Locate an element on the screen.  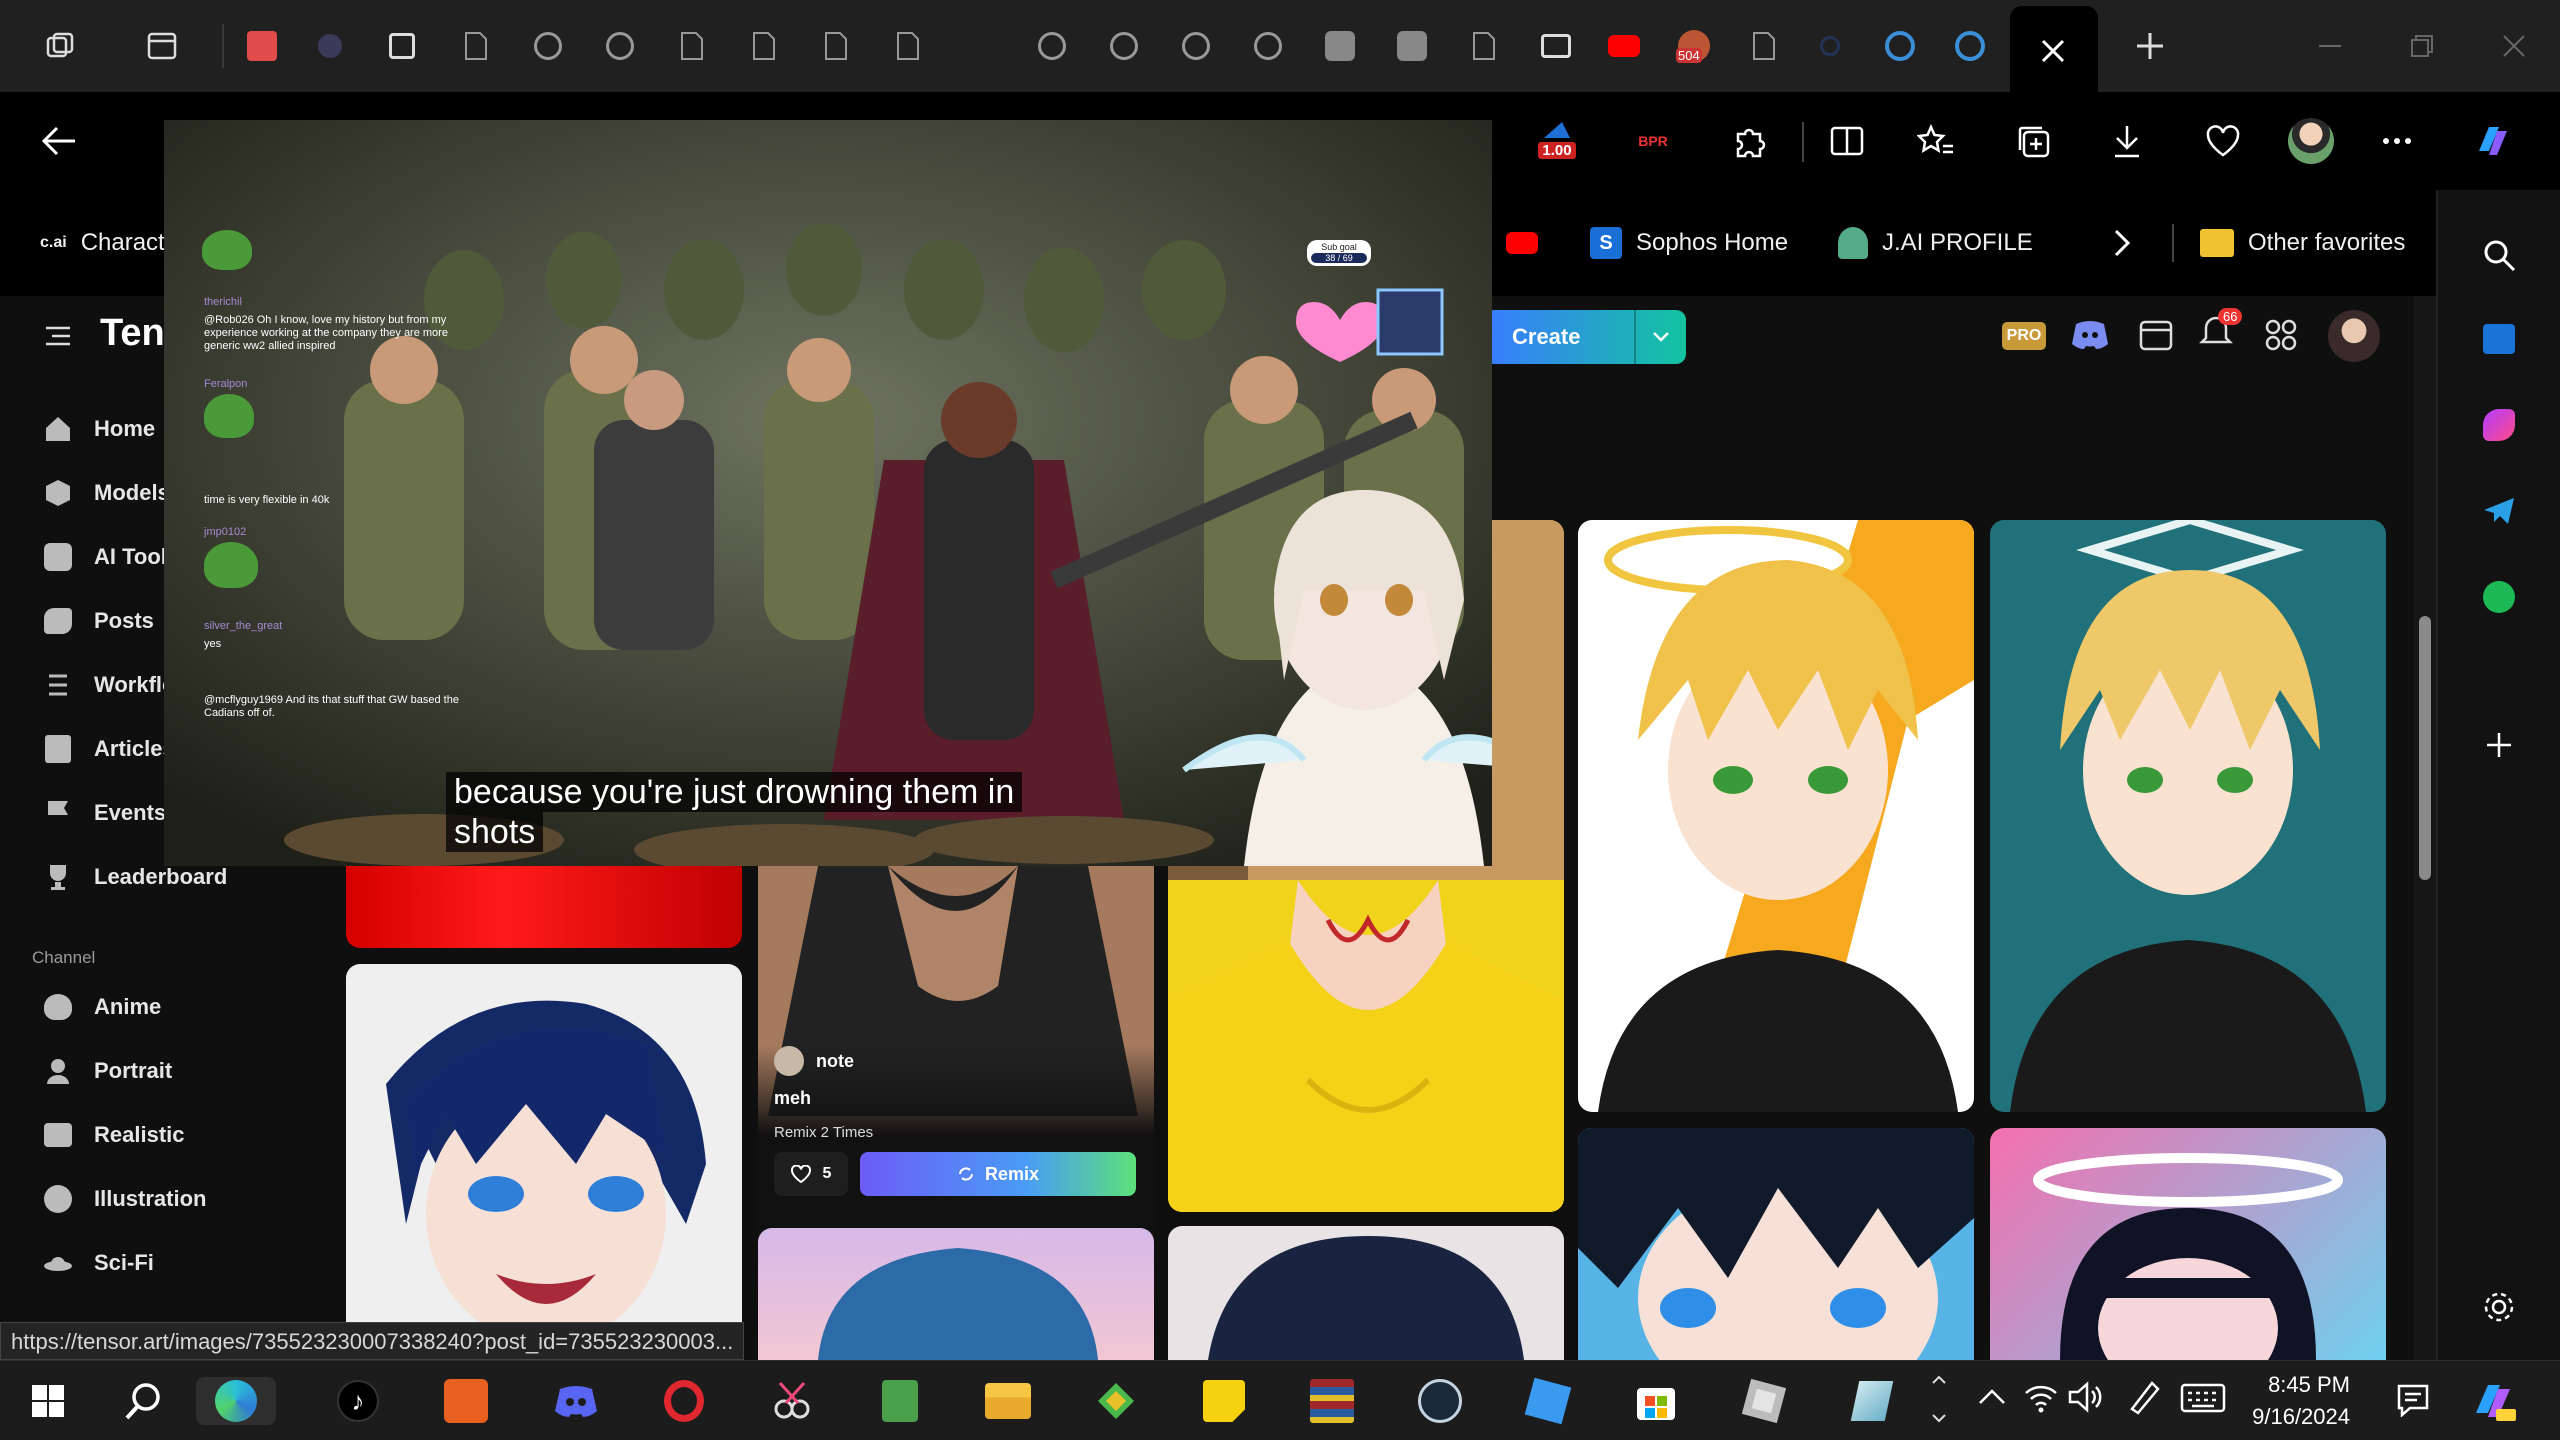
favorite-item: S Sophos Home is located at coordinates (1689, 243).